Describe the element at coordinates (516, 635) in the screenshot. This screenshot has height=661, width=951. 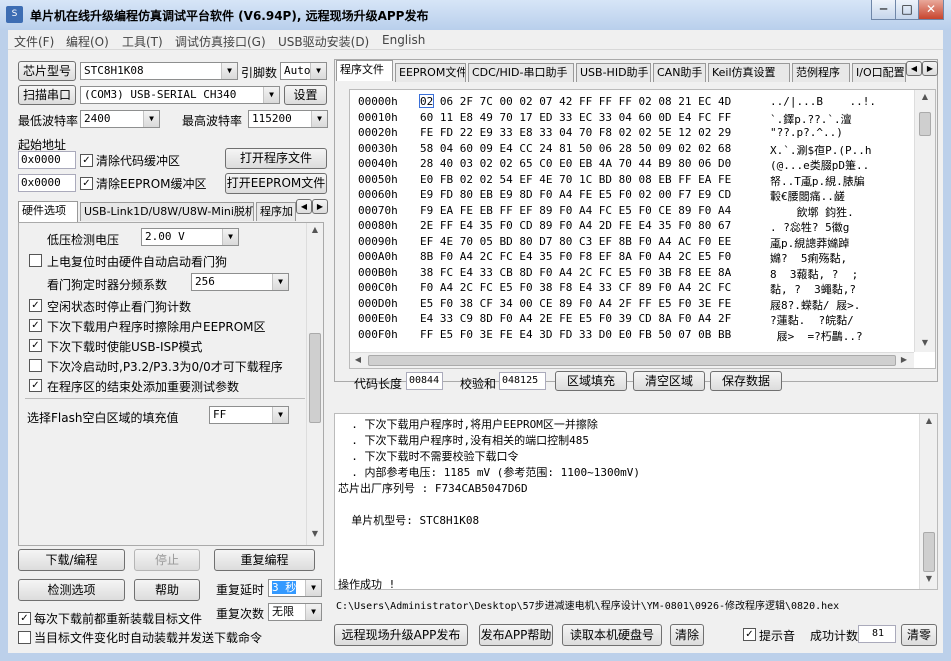
I see `publish-help-button: 发布APP帮助` at that location.